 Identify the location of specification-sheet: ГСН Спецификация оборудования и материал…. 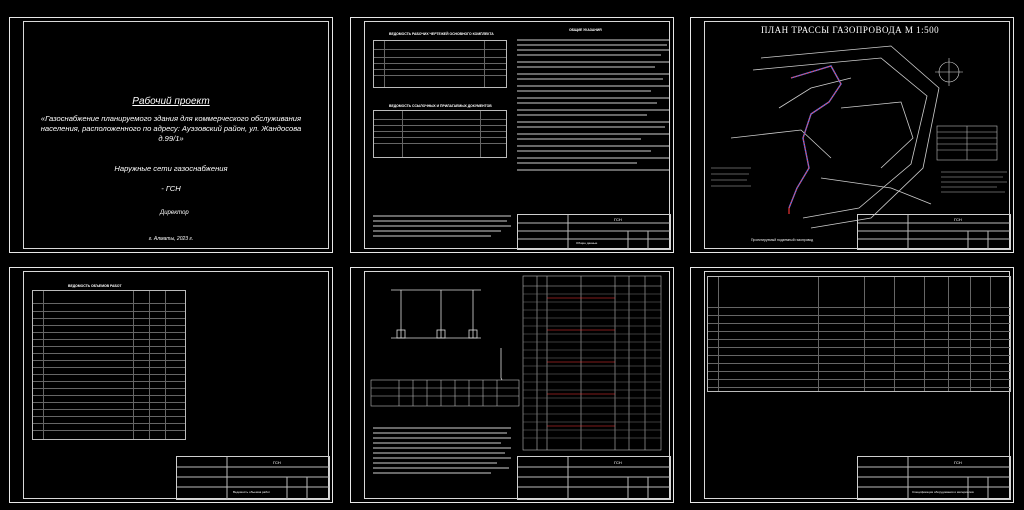
(852, 385).